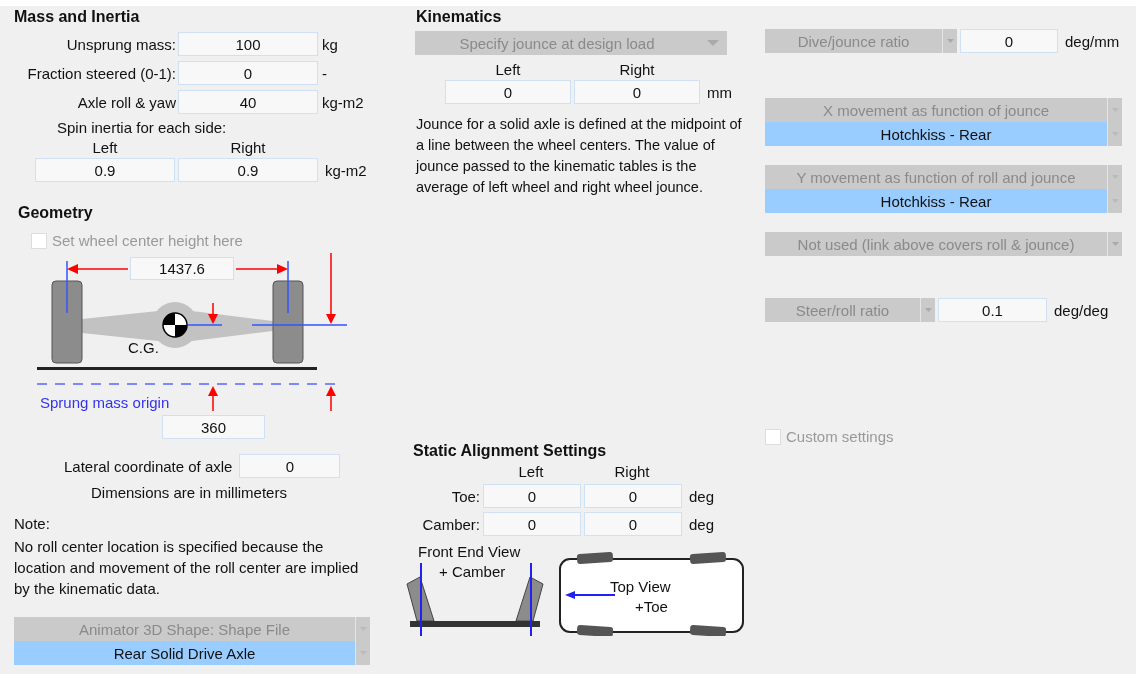  What do you see at coordinates (324, 73) in the screenshot?
I see `unit-label: -` at bounding box center [324, 73].